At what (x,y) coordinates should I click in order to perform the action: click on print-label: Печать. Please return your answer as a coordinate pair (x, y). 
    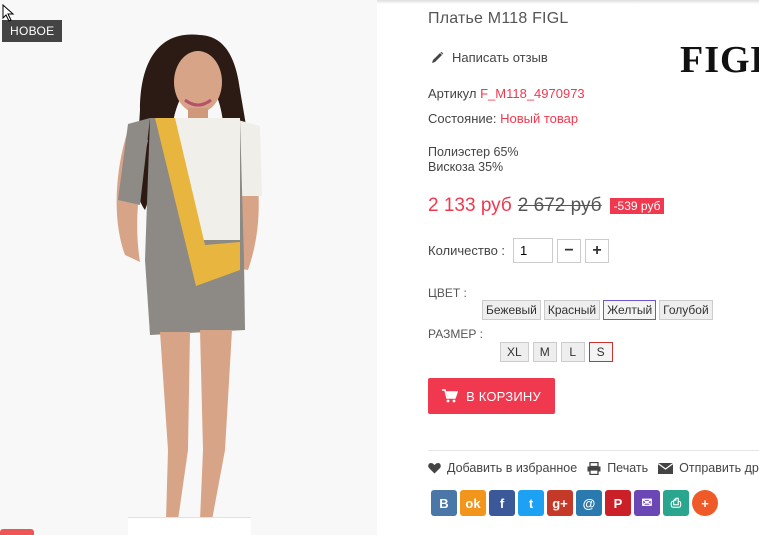
    Looking at the image, I should click on (628, 468).